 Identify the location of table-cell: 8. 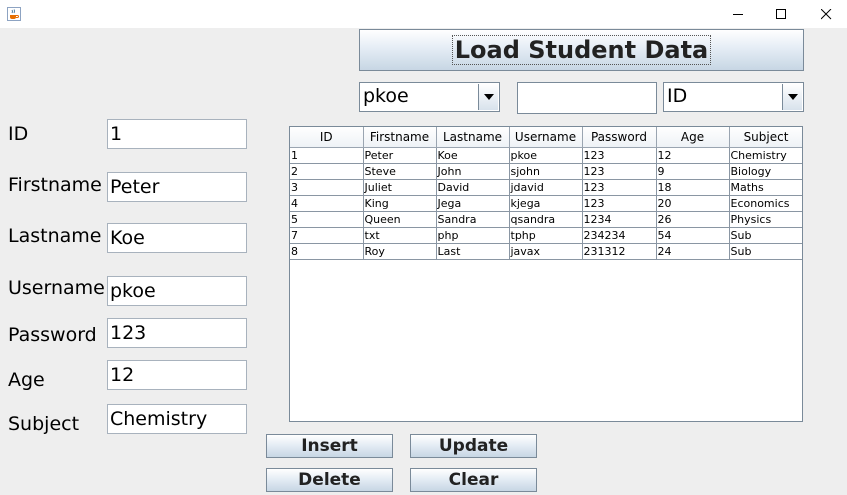
(327, 251).